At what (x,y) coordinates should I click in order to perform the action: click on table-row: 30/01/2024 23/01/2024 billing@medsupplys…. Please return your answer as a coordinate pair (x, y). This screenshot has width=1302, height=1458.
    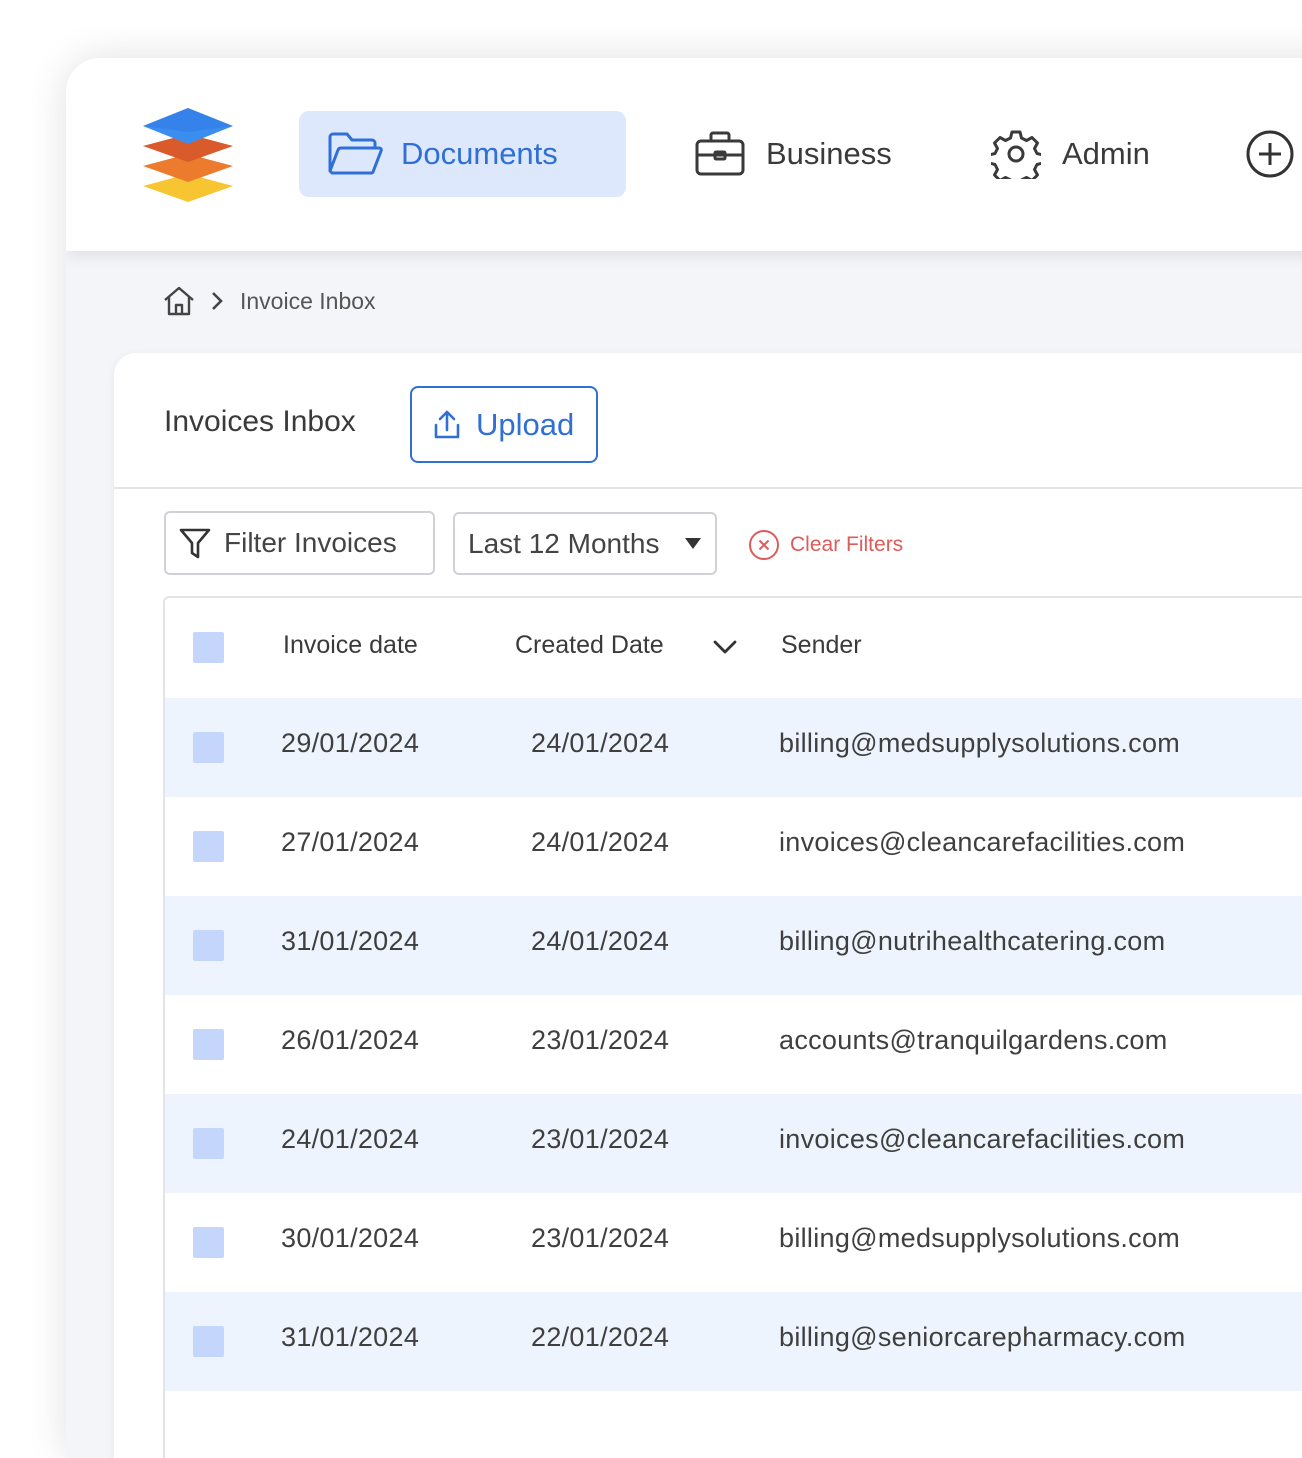
    Looking at the image, I should click on (733, 1242).